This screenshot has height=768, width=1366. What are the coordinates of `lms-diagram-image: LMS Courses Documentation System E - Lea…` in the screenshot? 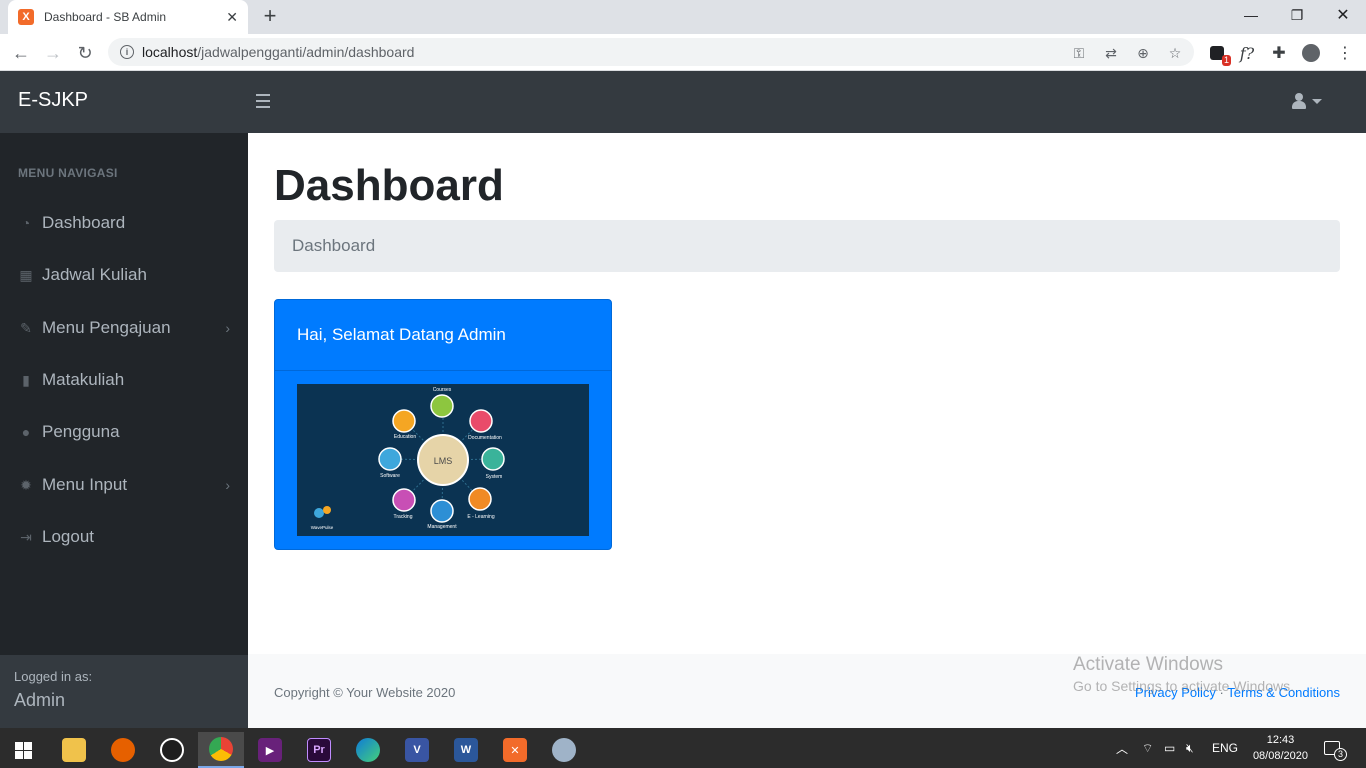 It's located at (443, 460).